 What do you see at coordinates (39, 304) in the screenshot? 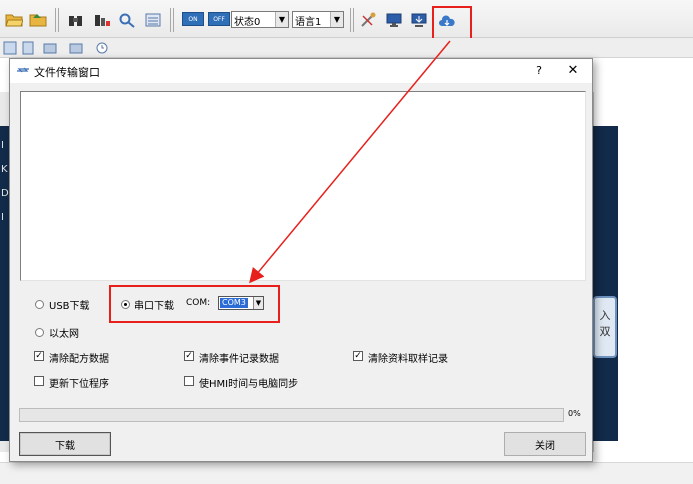
I see `usb-download-radio` at bounding box center [39, 304].